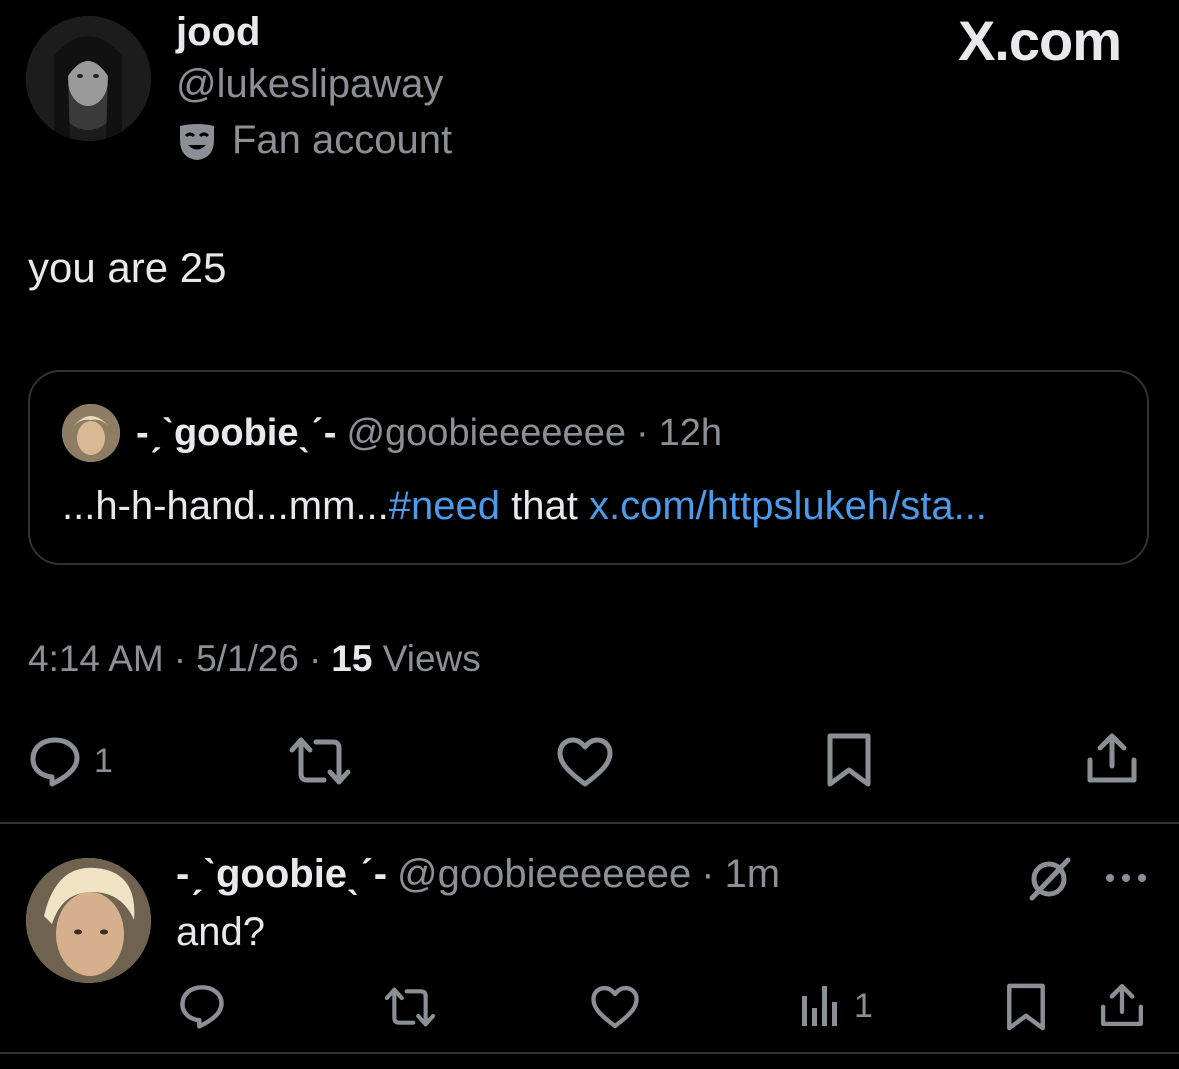 The image size is (1179, 1069). I want to click on reply-reply-button, so click(202, 1006).